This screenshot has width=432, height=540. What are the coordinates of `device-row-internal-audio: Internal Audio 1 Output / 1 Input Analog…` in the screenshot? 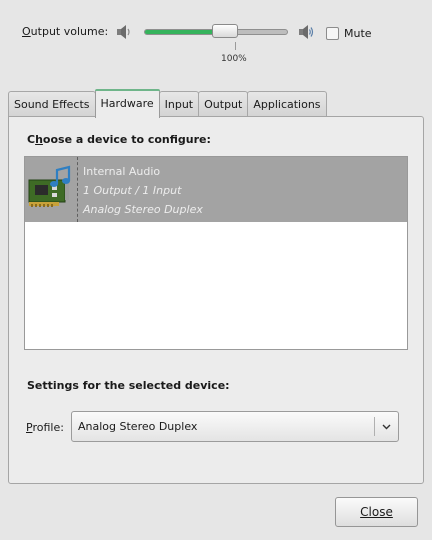 It's located at (216, 189).